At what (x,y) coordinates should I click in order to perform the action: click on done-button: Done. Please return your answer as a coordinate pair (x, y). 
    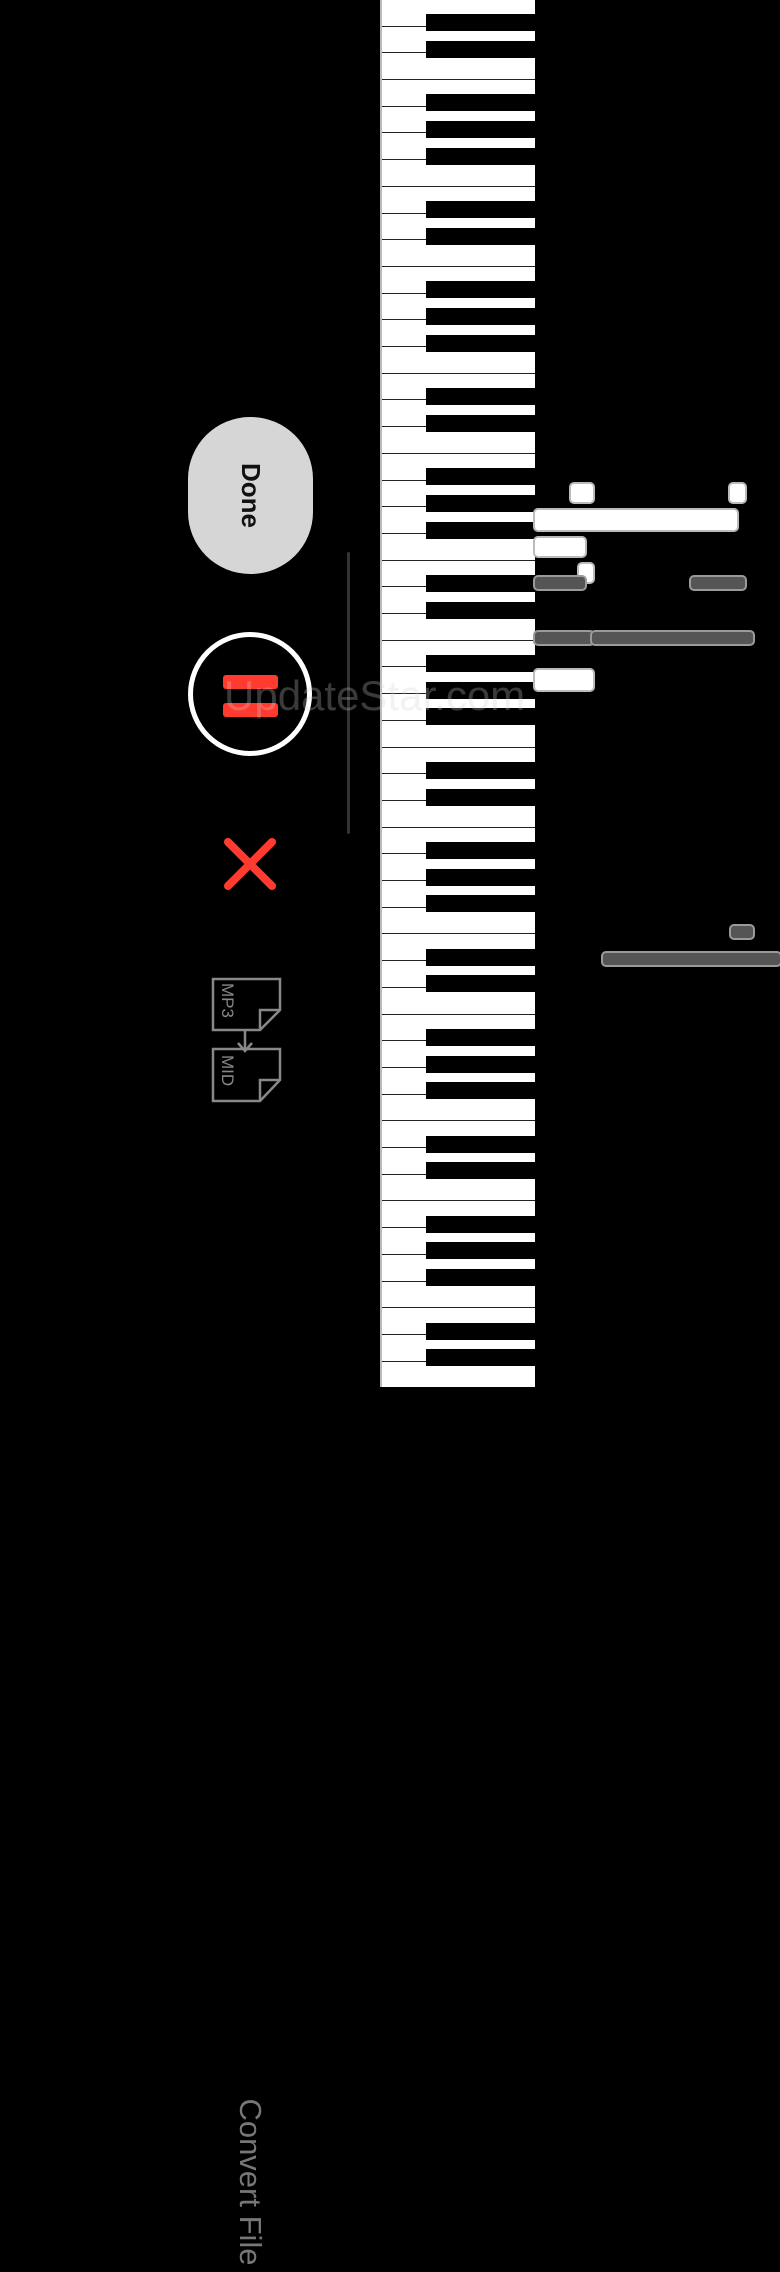
    Looking at the image, I should click on (250, 495).